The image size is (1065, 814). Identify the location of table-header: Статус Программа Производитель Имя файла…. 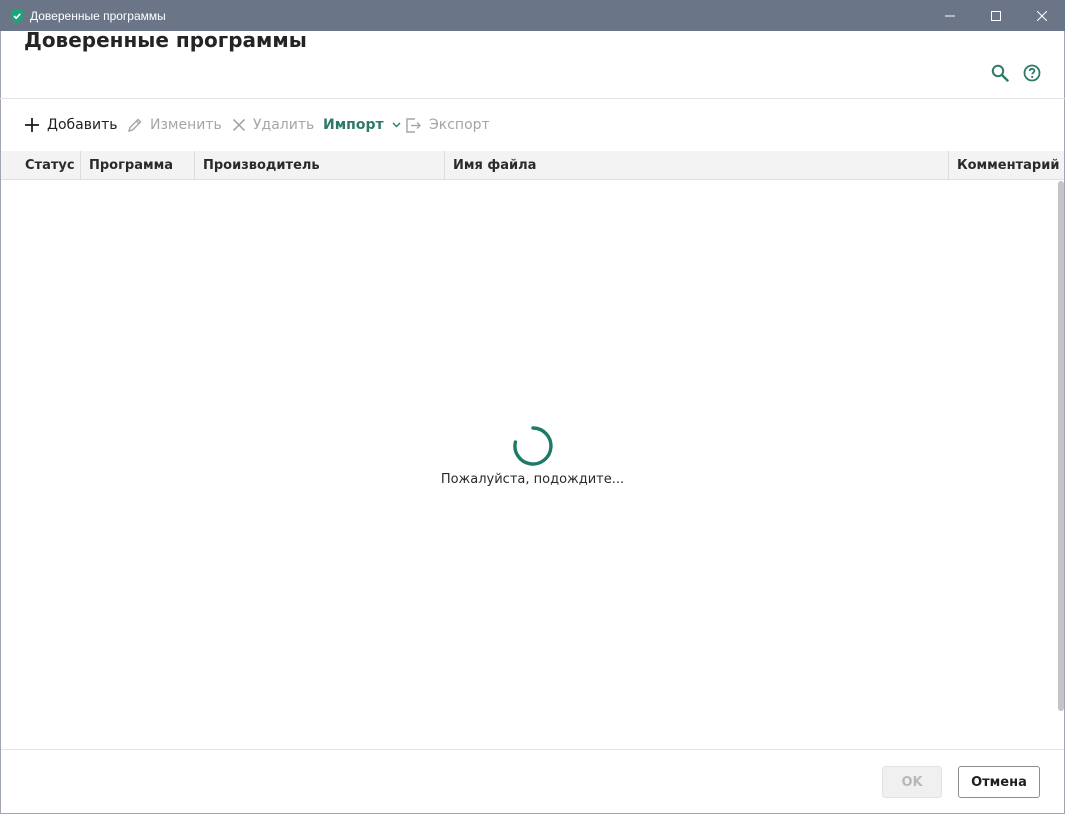
(532, 165).